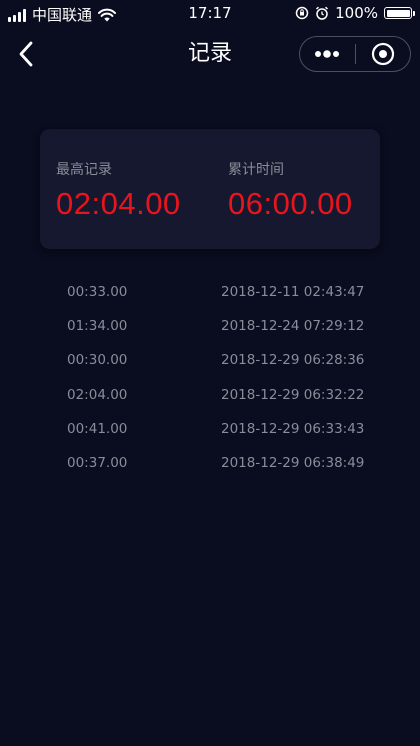 This screenshot has height=746, width=420. I want to click on record-datetime: 2018-12-29 06:32:22, so click(293, 394).